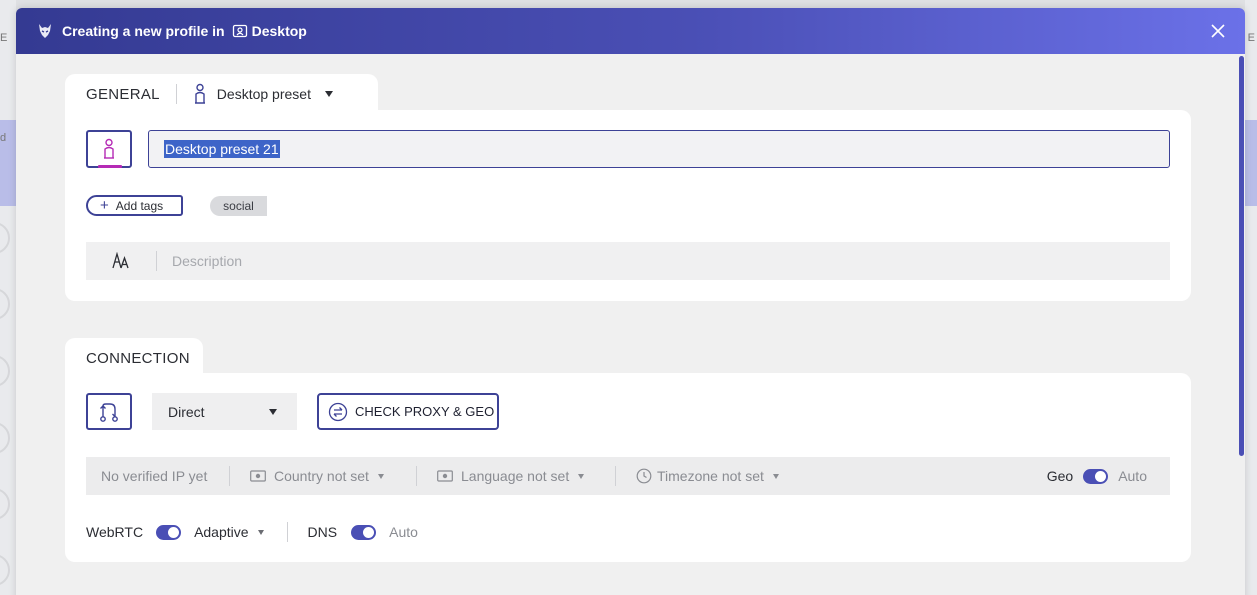  Describe the element at coordinates (1132, 476) in the screenshot. I see `geo-mode: Auto` at that location.